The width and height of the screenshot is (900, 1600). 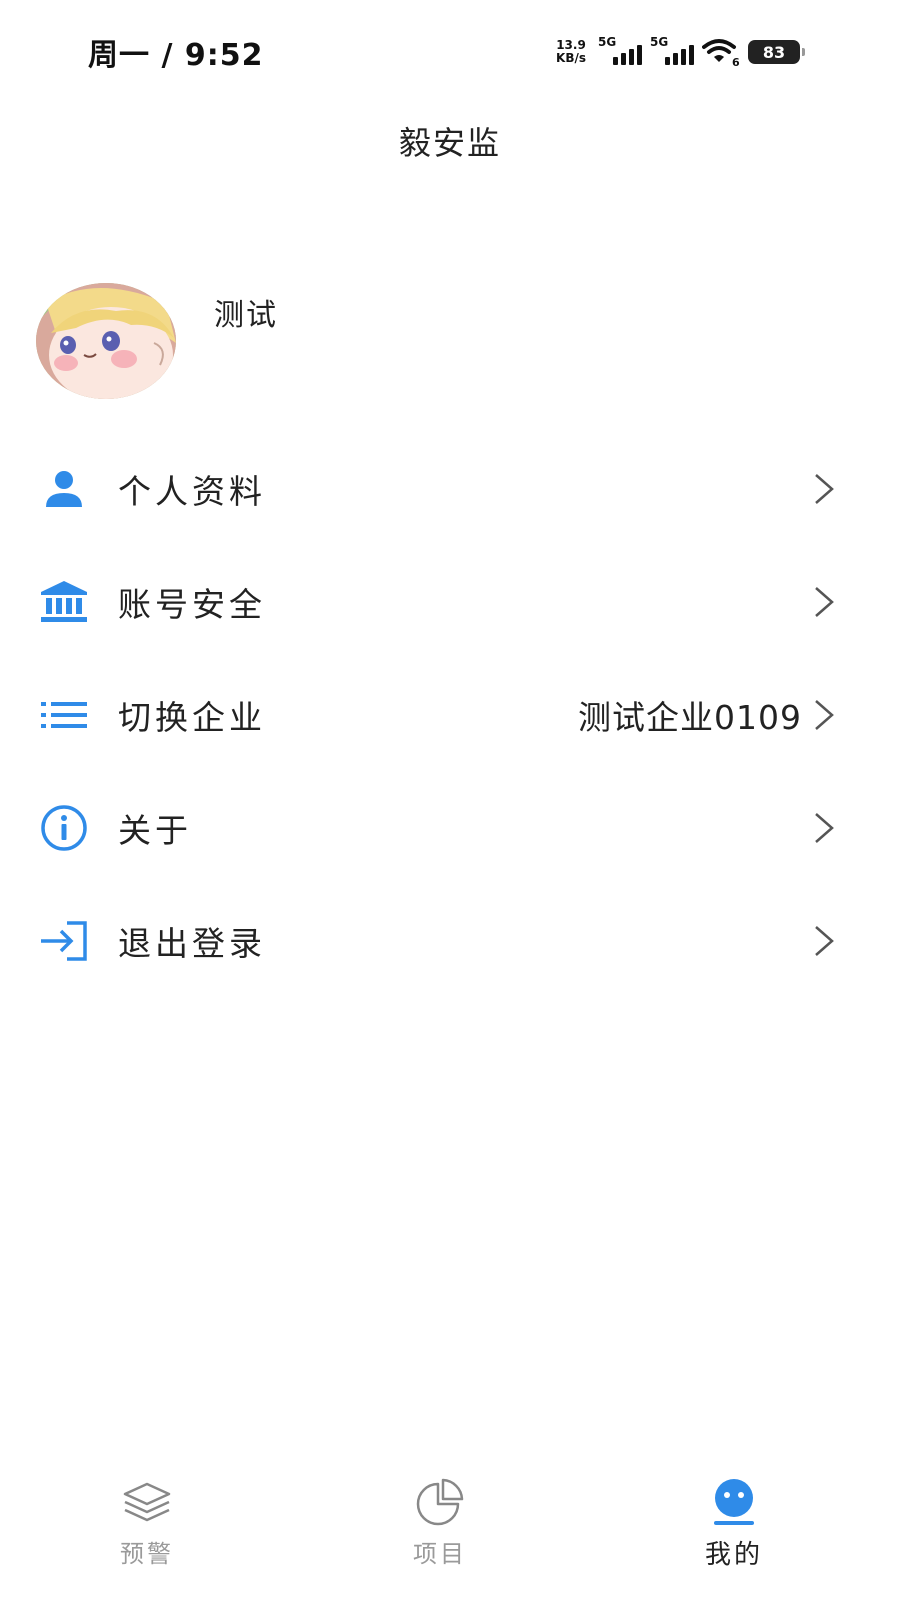 I want to click on avatar, so click(x=106, y=341).